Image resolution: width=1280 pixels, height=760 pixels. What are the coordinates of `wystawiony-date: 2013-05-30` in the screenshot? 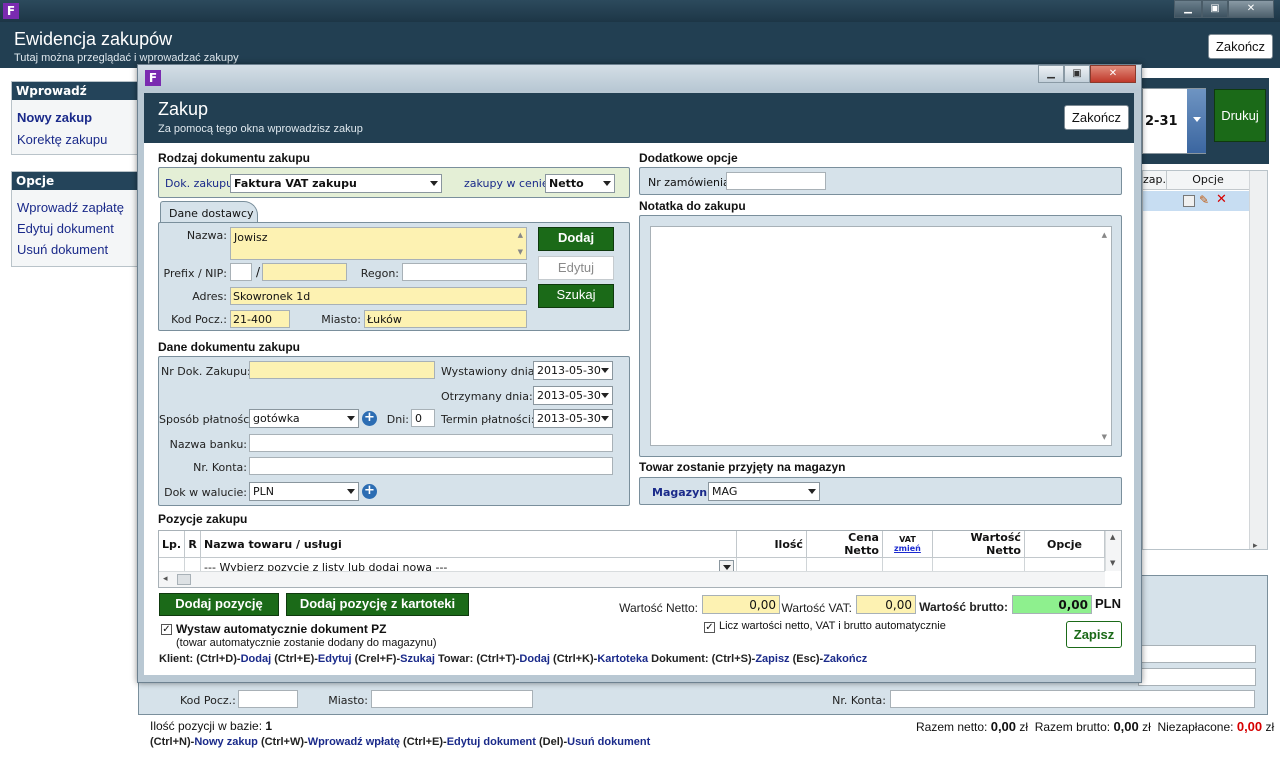 It's located at (573, 370).